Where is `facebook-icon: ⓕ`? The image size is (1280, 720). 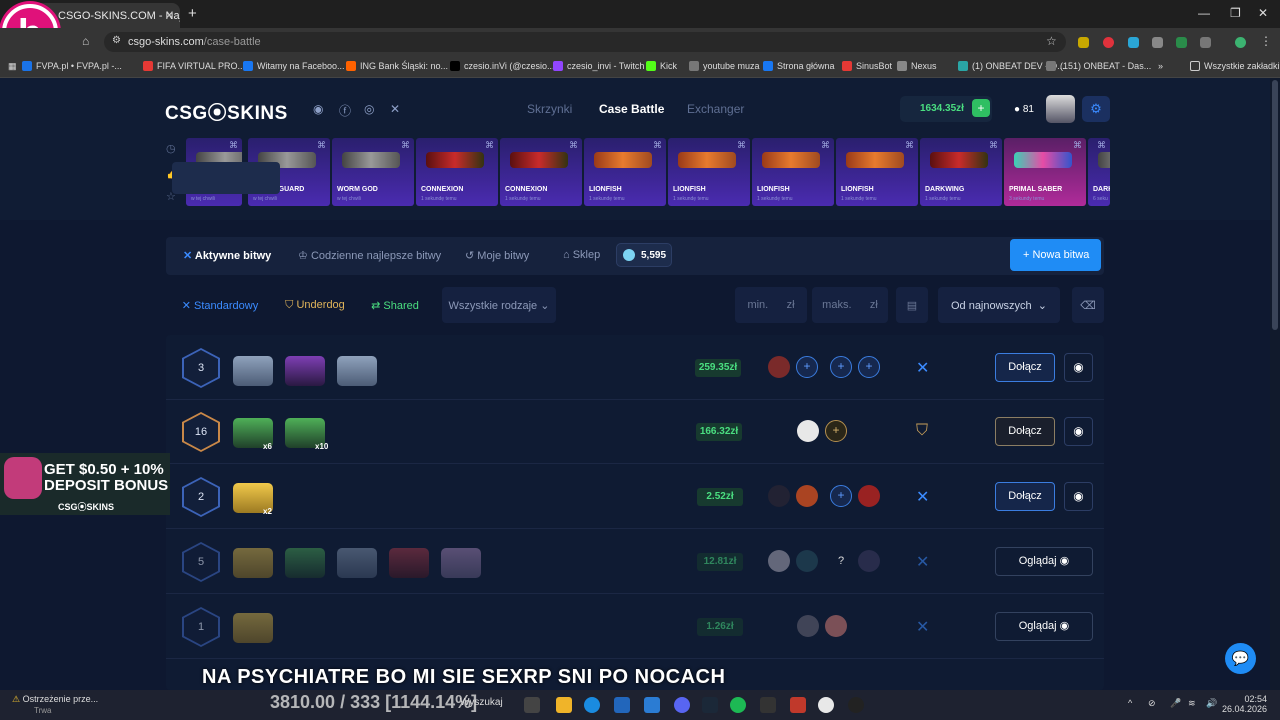
facebook-icon: ⓕ is located at coordinates (345, 110).